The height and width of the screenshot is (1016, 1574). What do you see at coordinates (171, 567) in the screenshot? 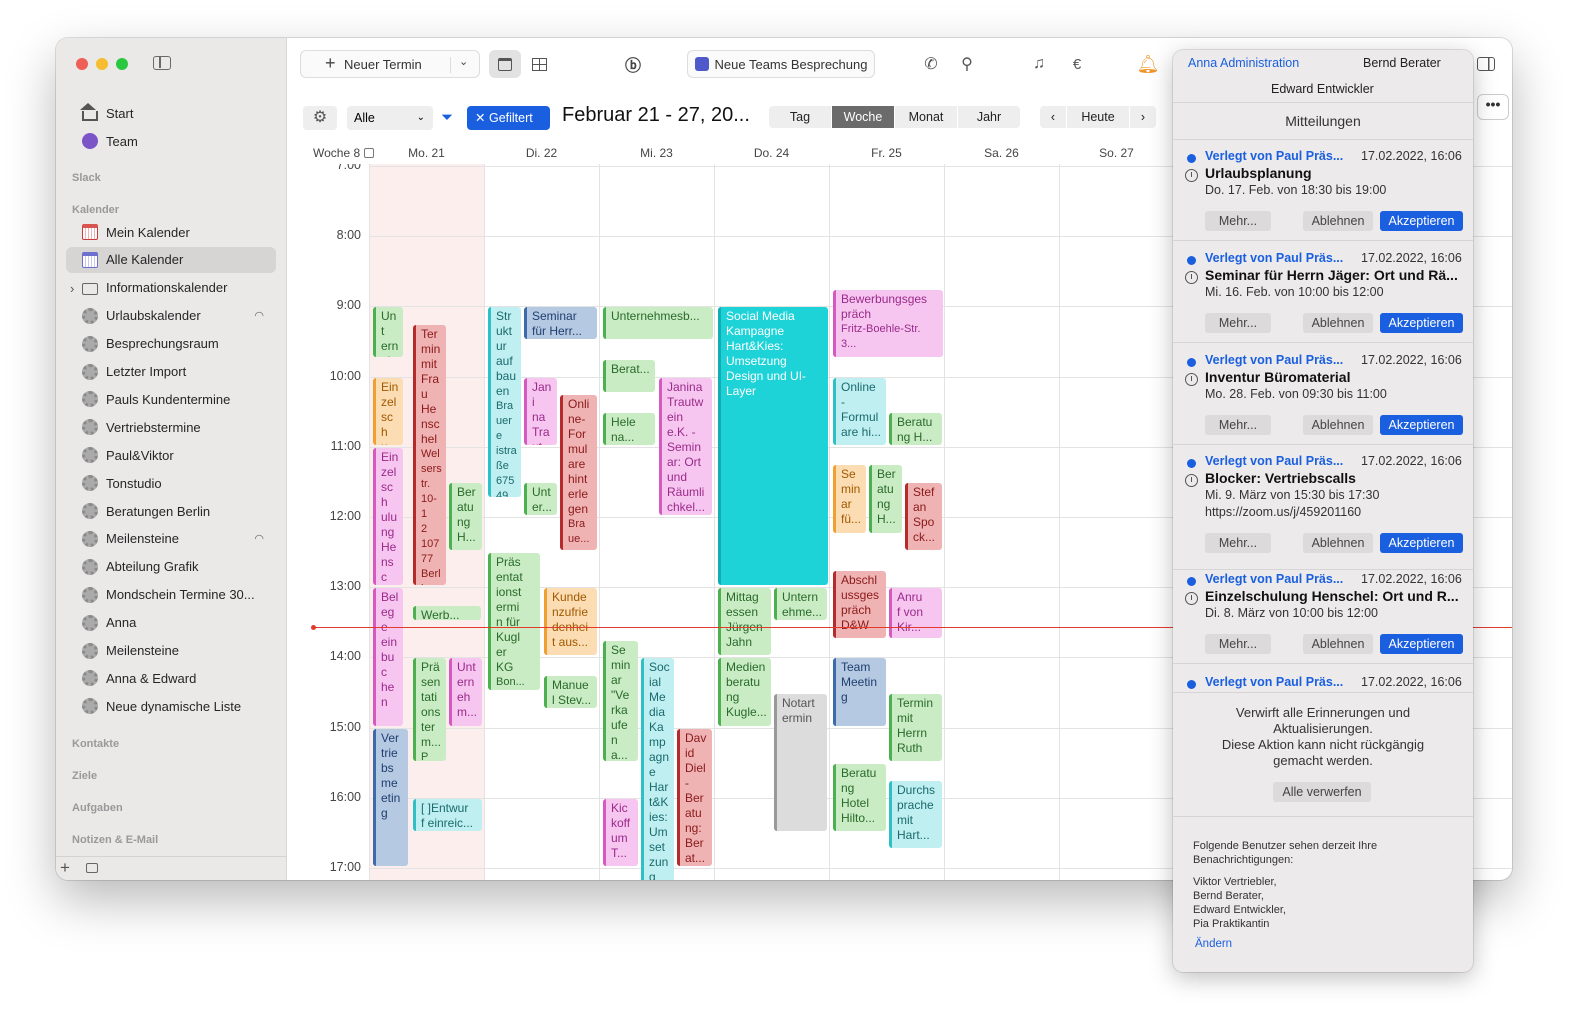
I see `sidebar-calendar-12: Abteilung Grafik` at bounding box center [171, 567].